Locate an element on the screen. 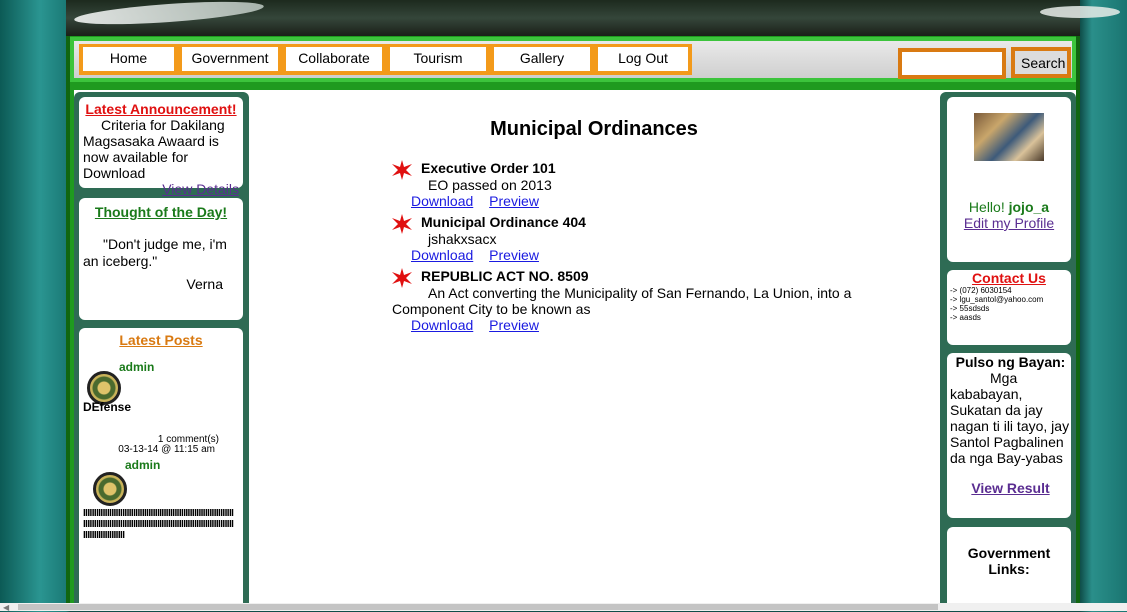 The height and width of the screenshot is (612, 1127). page-title: Municipal Ordinances is located at coordinates (594, 129).